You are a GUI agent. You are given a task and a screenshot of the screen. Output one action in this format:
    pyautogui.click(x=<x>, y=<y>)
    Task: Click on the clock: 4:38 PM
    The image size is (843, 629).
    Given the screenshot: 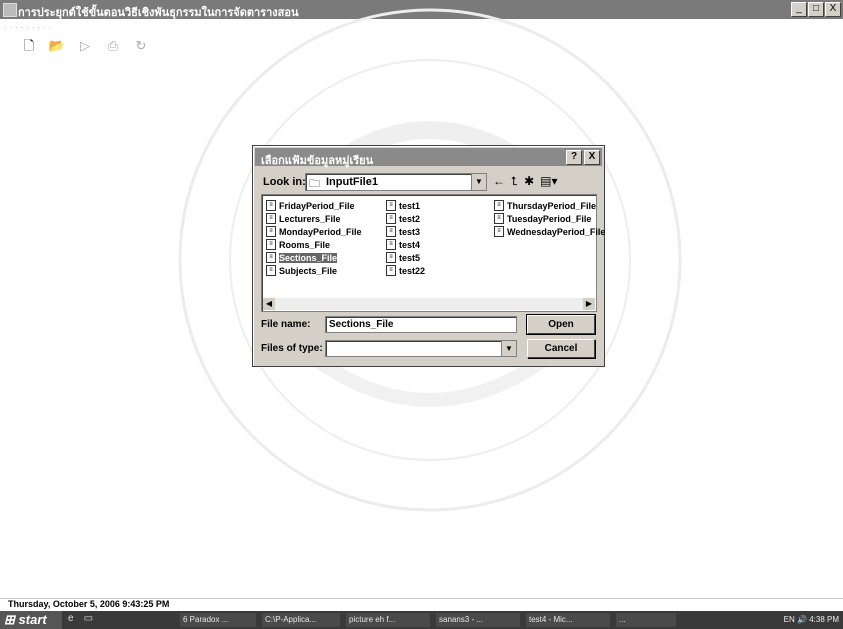 What is the action you would take?
    pyautogui.click(x=824, y=619)
    